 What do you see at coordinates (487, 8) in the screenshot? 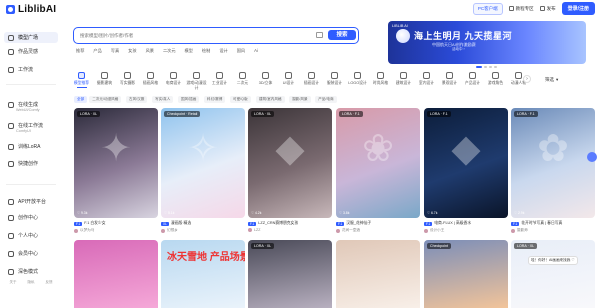
I see `pc-client-button: PC客户端` at bounding box center [487, 8].